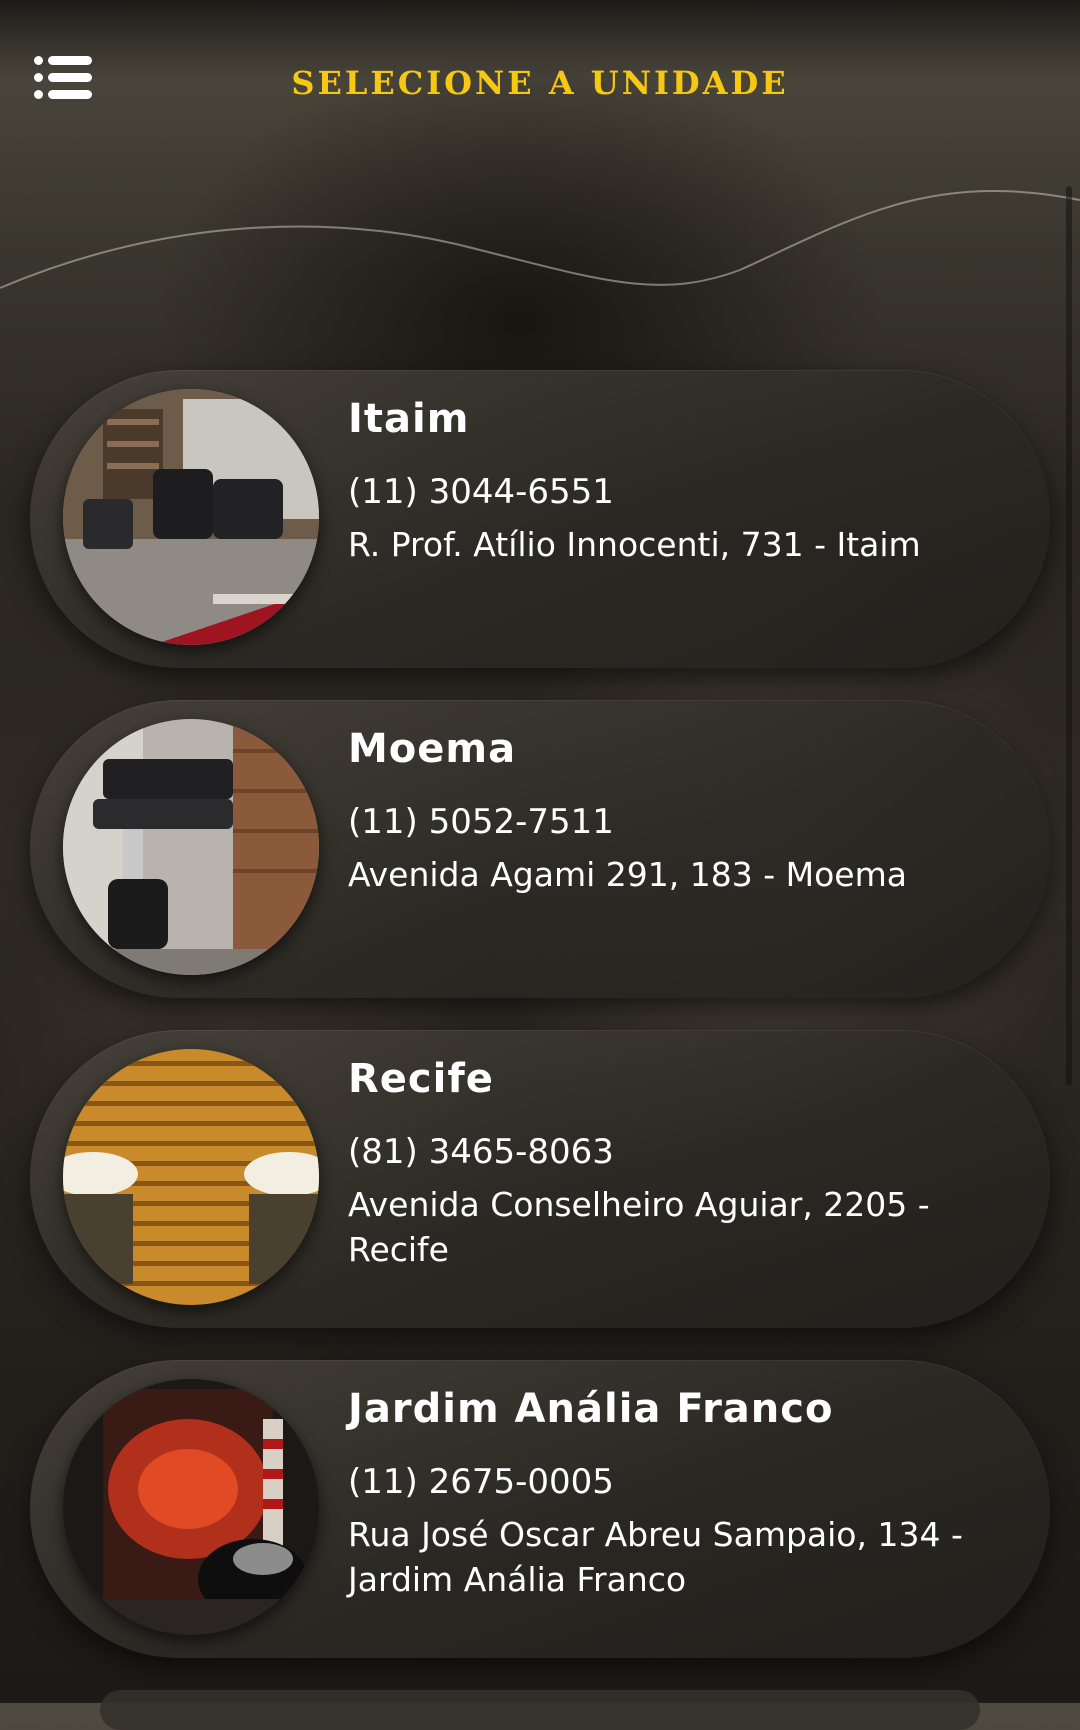 This screenshot has width=1080, height=1730. Describe the element at coordinates (191, 1177) in the screenshot. I see `unit-photo-recife` at that location.